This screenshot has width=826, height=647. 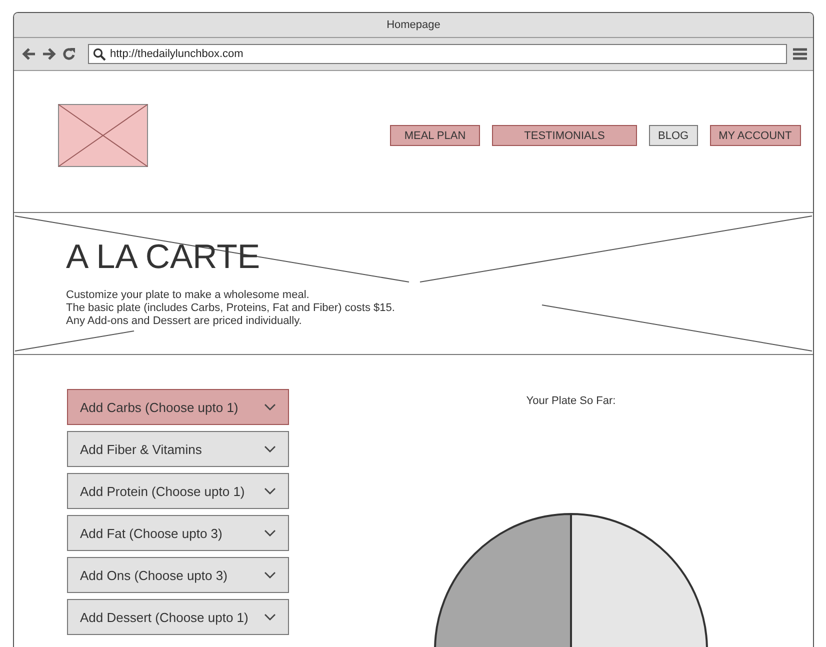 What do you see at coordinates (413, 25) in the screenshot?
I see `window-title: Homepage` at bounding box center [413, 25].